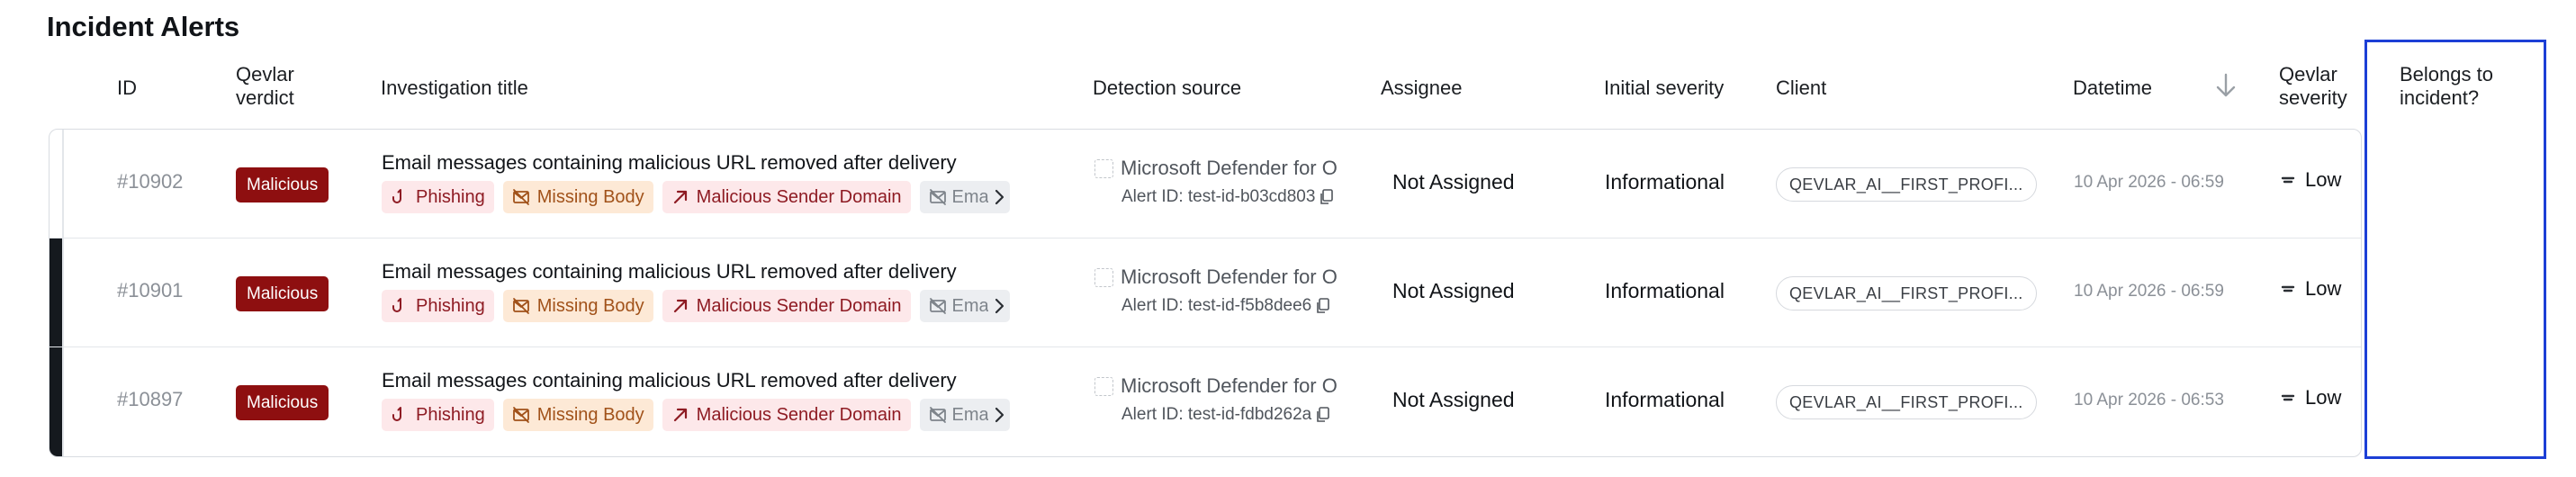  I want to click on column-header-client: Client, so click(1801, 88).